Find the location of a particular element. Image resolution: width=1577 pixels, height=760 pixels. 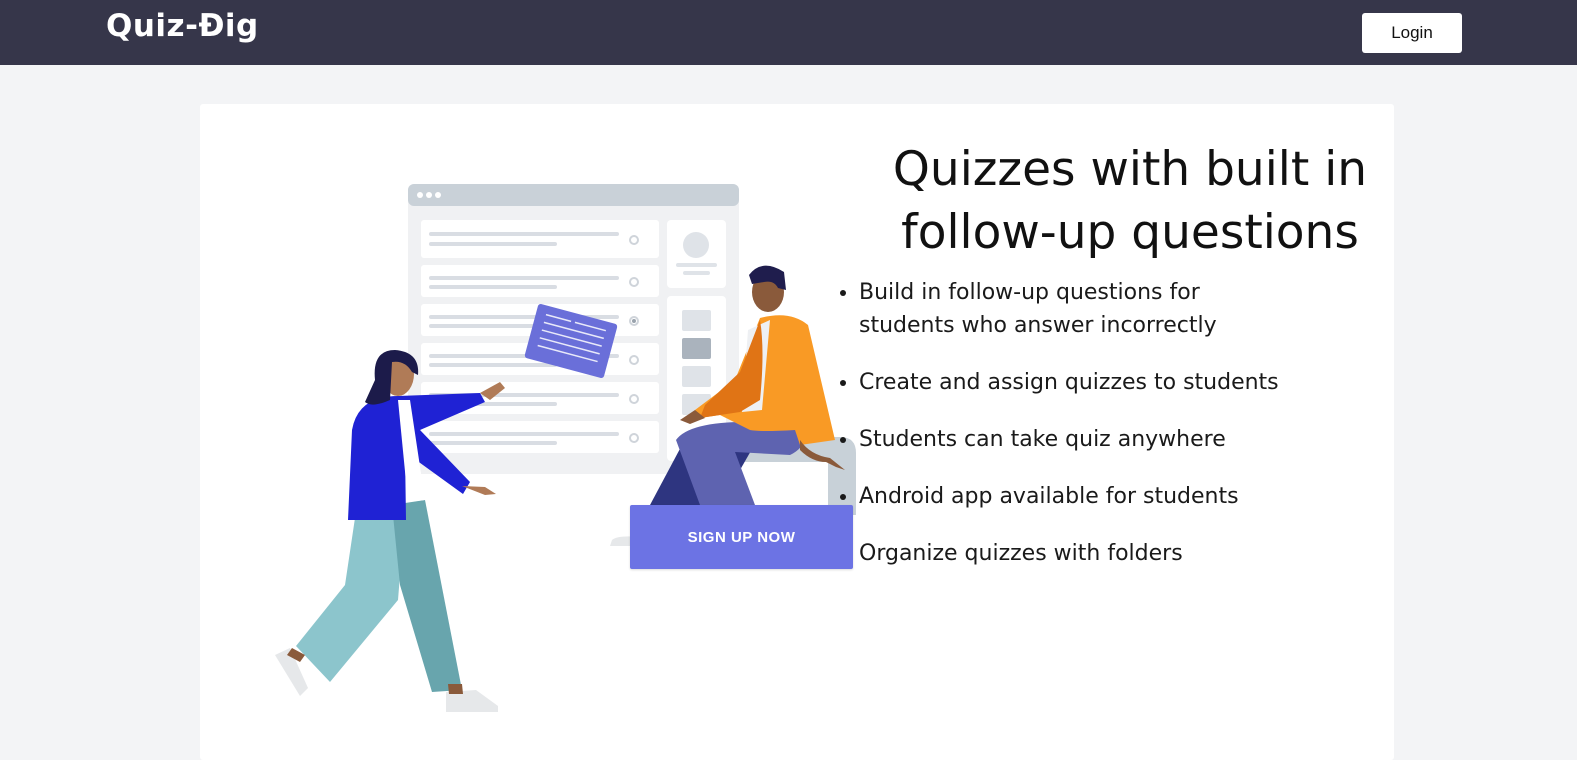

feature-item: Android app available for students is located at coordinates (1074, 496).